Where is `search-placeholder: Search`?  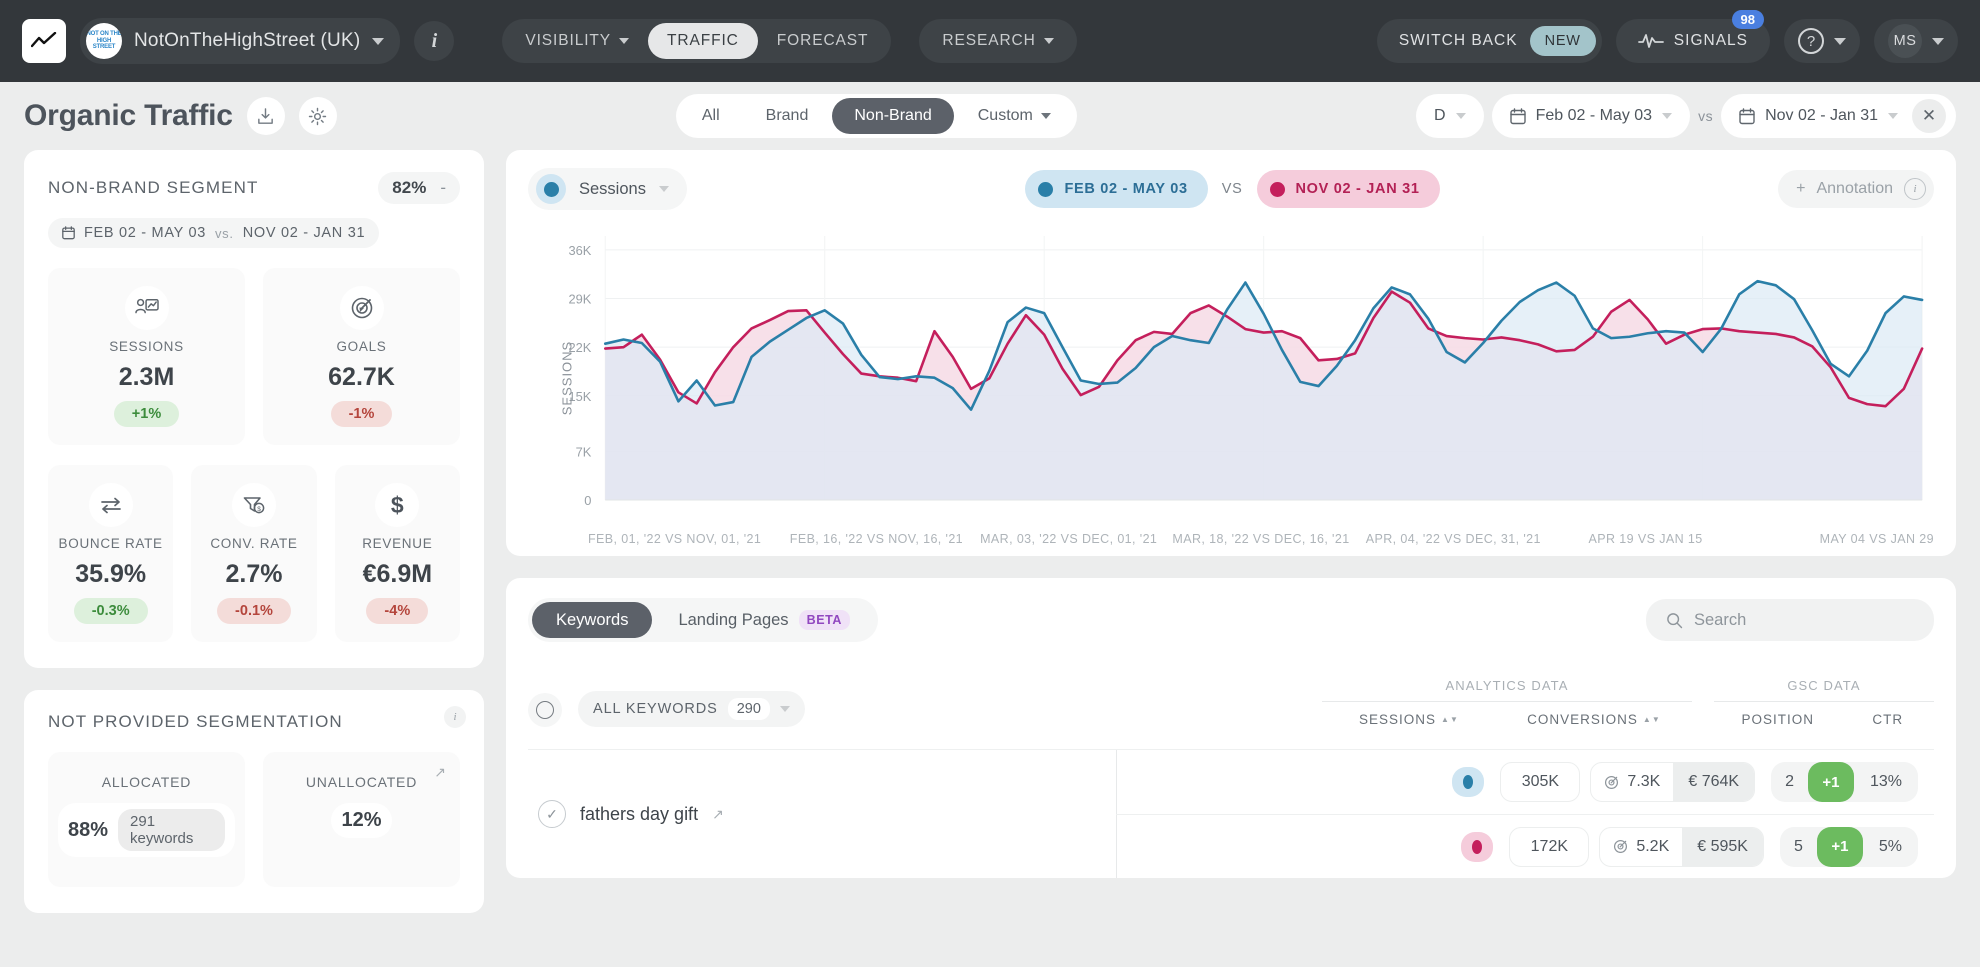 search-placeholder: Search is located at coordinates (1720, 619).